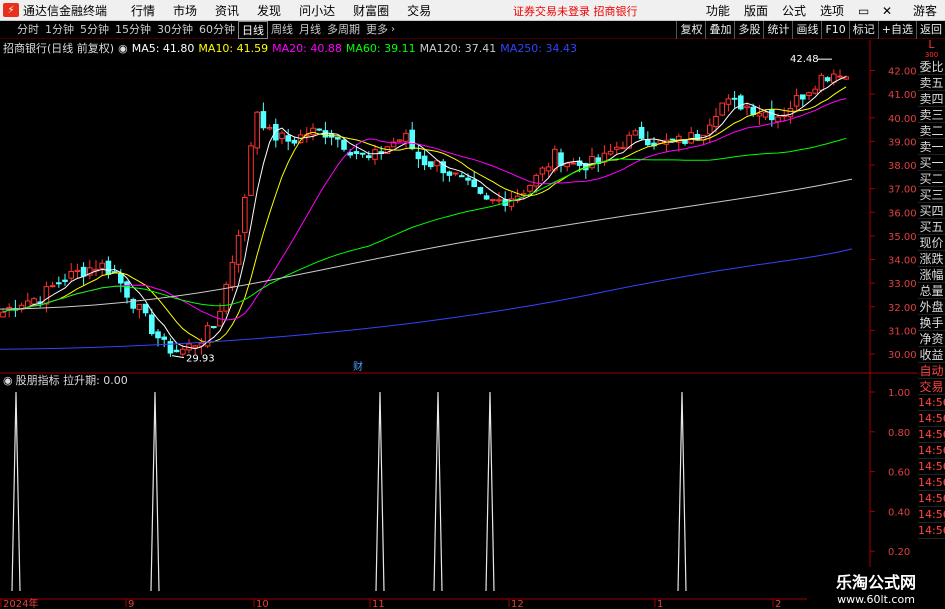 This screenshot has width=945, height=609. Describe the element at coordinates (517, 604) in the screenshot. I see `time-tick-label: 12` at that location.